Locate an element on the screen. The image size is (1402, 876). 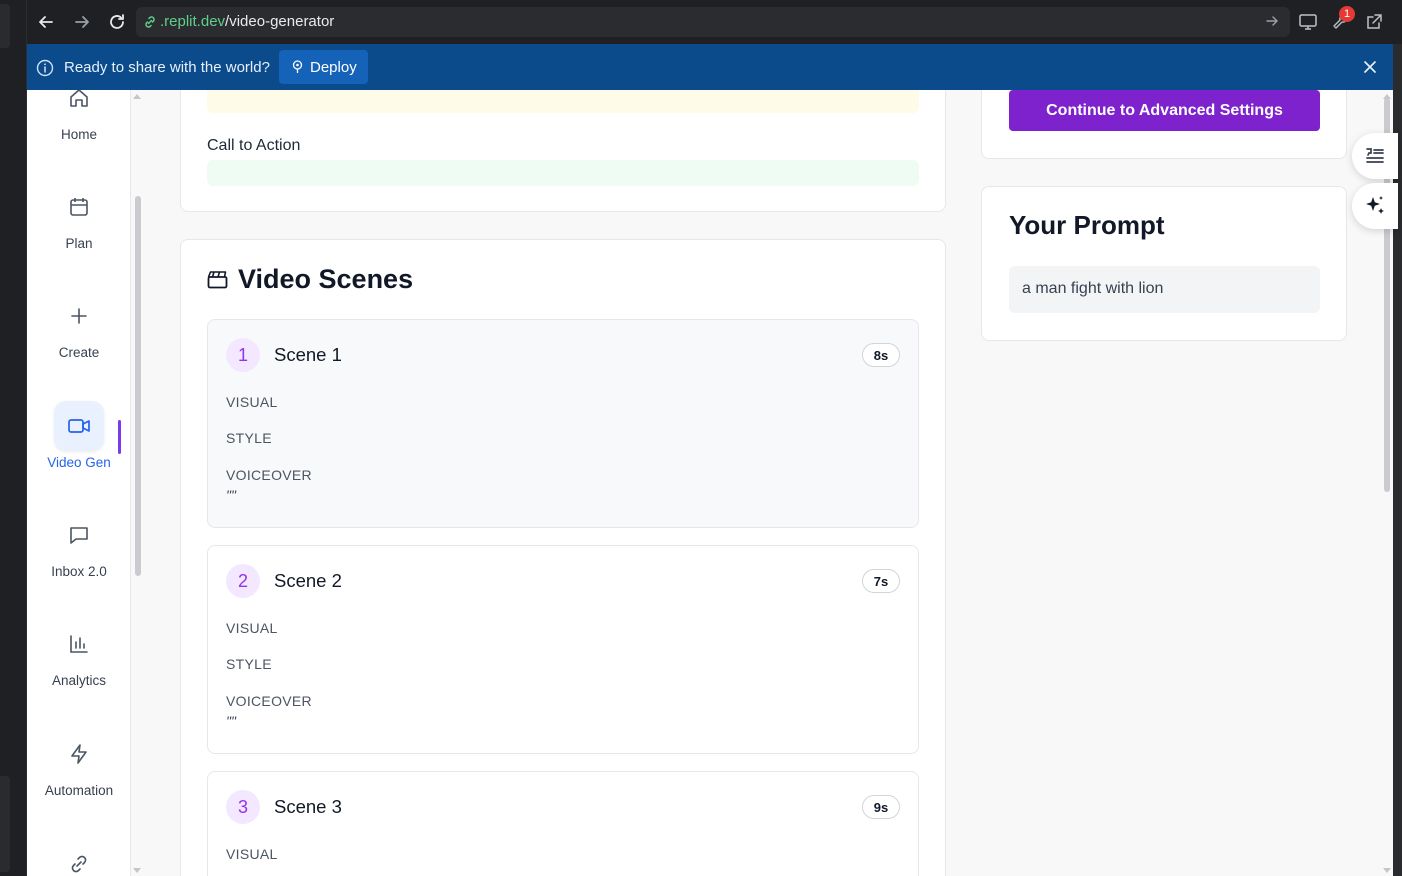
forward-icon is located at coordinates (82, 22).